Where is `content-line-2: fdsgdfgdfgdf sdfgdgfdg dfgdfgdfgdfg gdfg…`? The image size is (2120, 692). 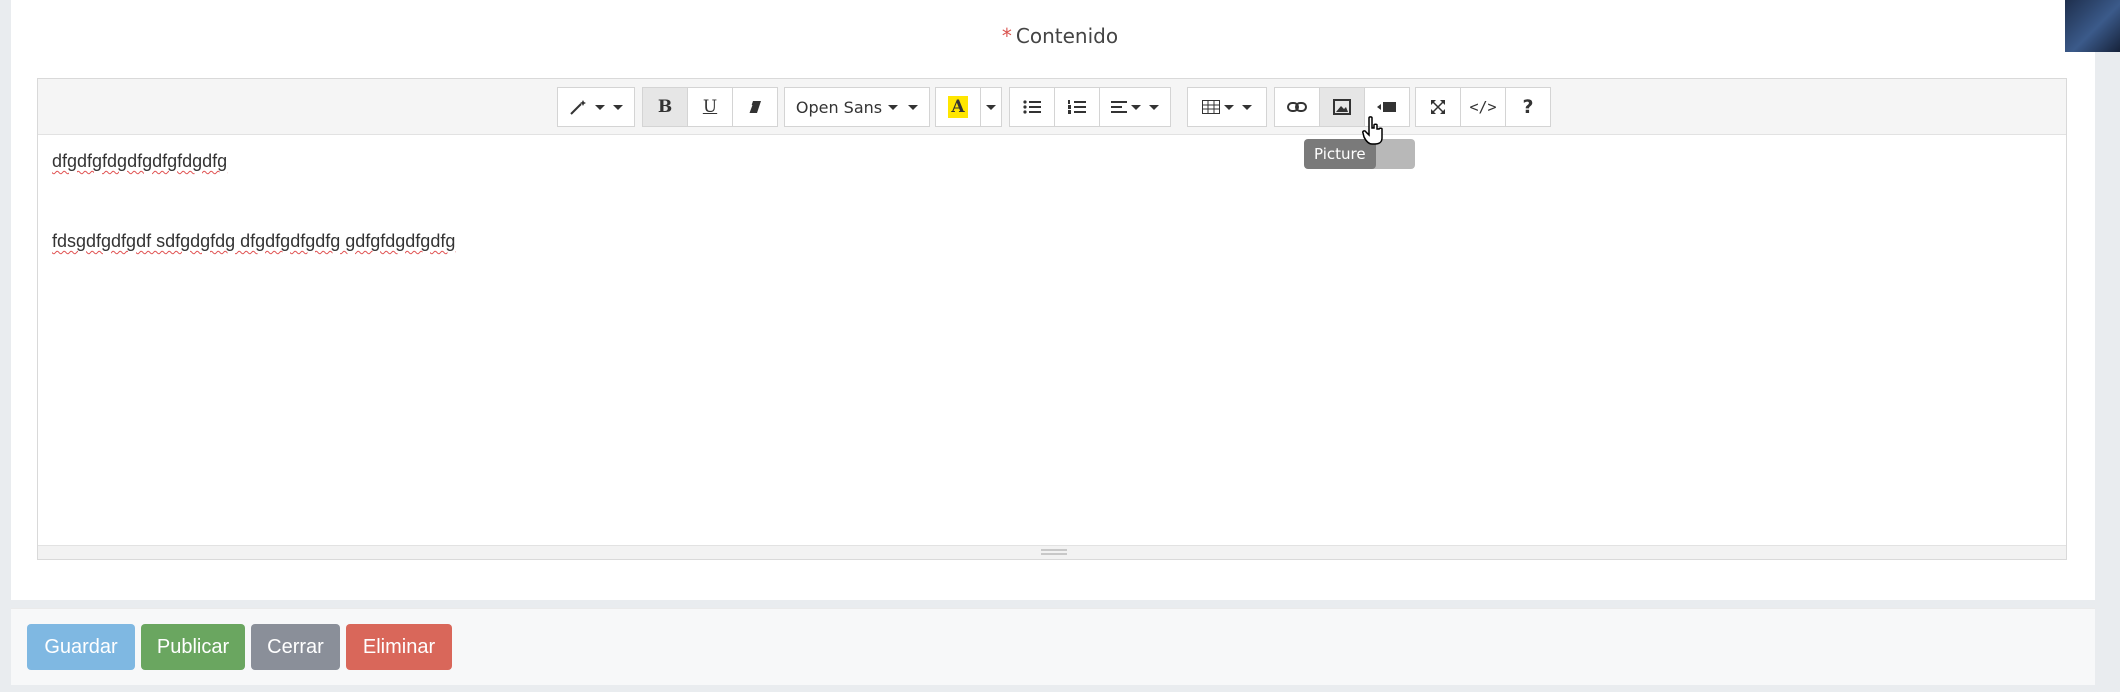 content-line-2: fdsgdfgdfgdf sdfgdgfdg dfgdfgdfgdfg gdfg… is located at coordinates (254, 241).